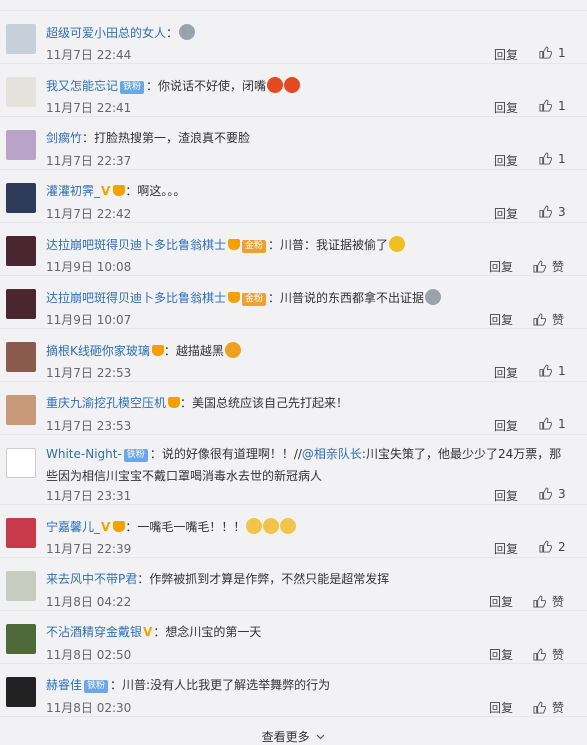  I want to click on comment-text: 不沾酒精穿金戴银V：想念川宝的第一天, so click(311, 632).